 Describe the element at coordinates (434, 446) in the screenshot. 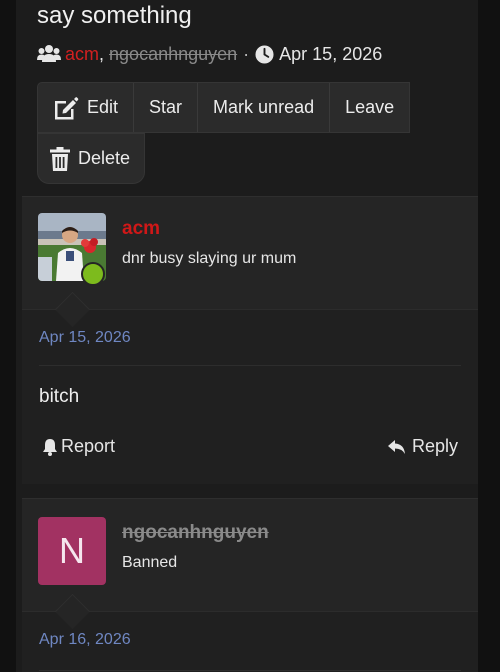

I see `reply-label: Reply` at that location.